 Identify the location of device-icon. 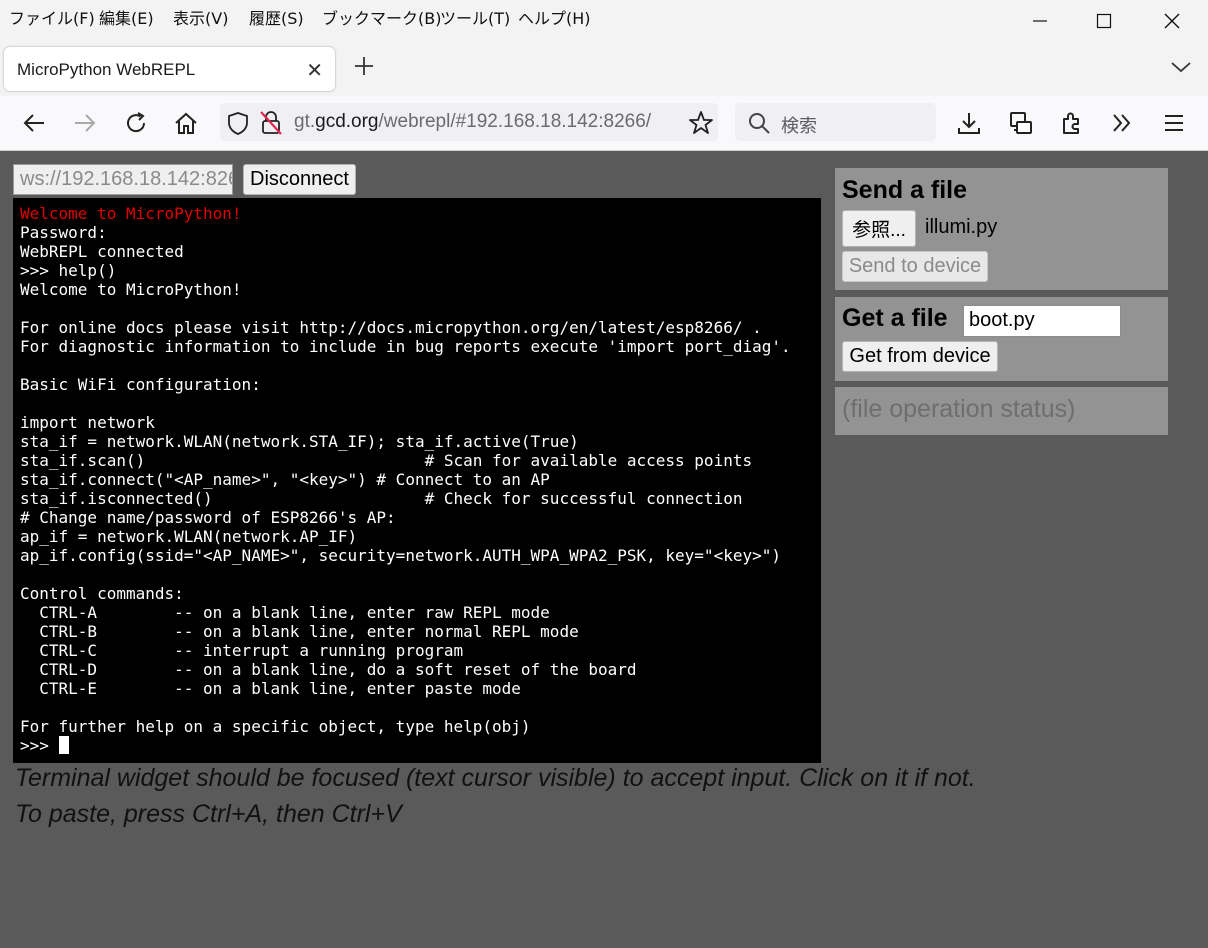
(1021, 123).